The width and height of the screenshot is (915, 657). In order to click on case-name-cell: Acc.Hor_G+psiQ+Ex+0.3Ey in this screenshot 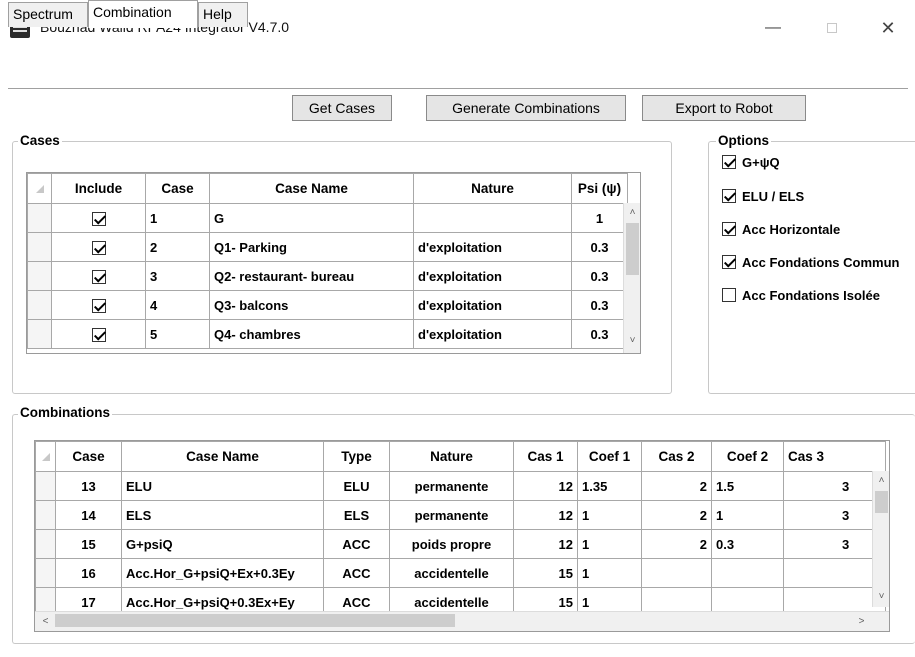, I will do `click(222, 573)`.